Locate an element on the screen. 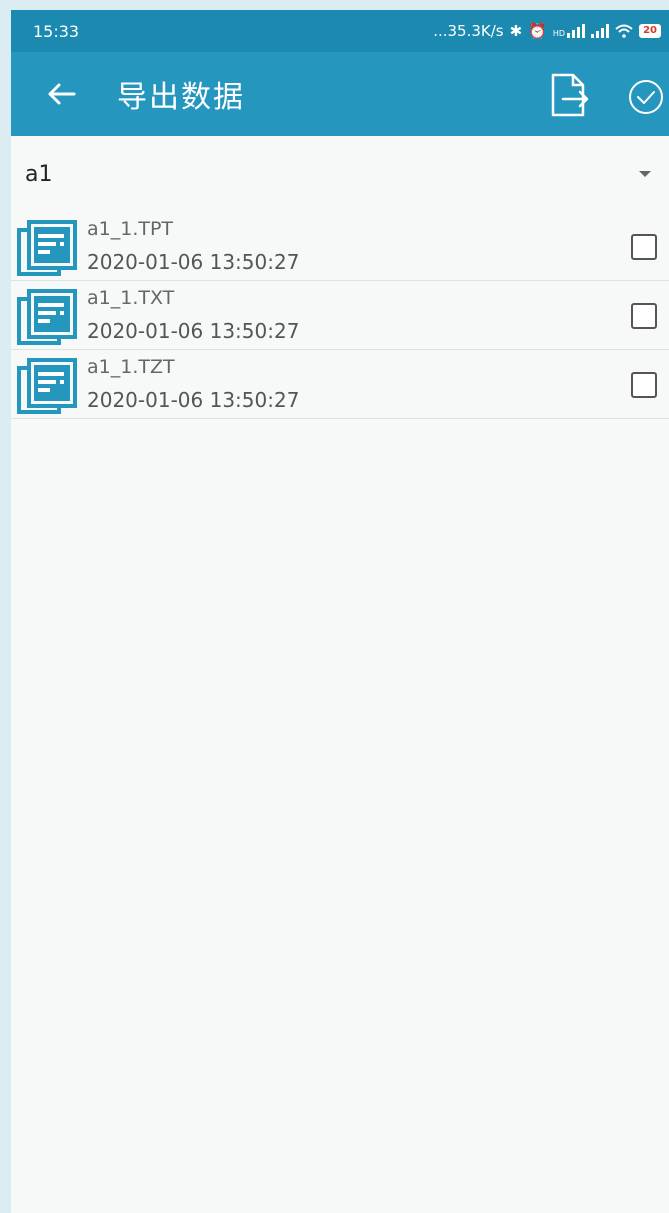 This screenshot has height=1213, width=669. network-speed: ...35.3K/s is located at coordinates (468, 31).